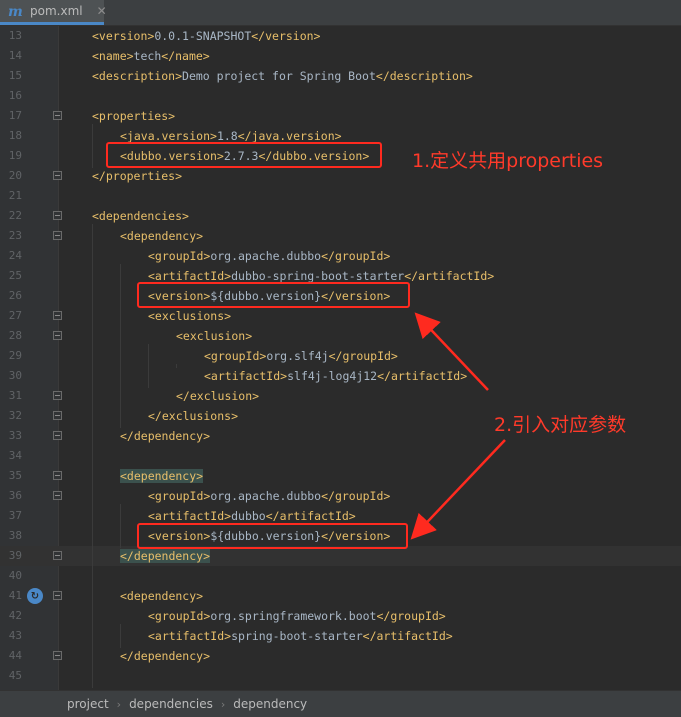 The image size is (681, 717). I want to click on breadcrumb-dependencies: dependencies, so click(171, 704).